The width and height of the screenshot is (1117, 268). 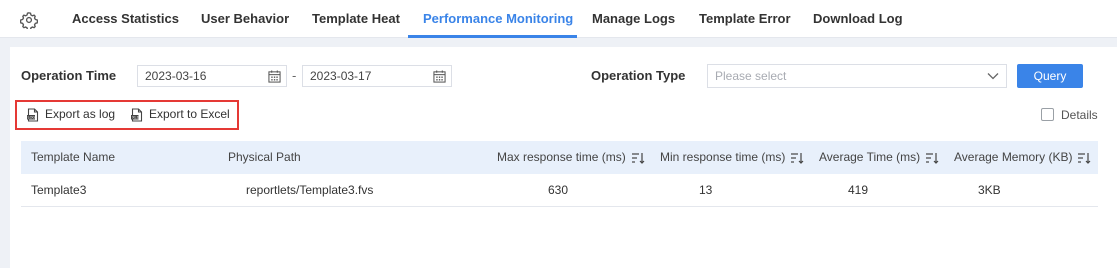 What do you see at coordinates (1013, 157) in the screenshot?
I see `column-header-average-memory-label: Average Memory (KB)` at bounding box center [1013, 157].